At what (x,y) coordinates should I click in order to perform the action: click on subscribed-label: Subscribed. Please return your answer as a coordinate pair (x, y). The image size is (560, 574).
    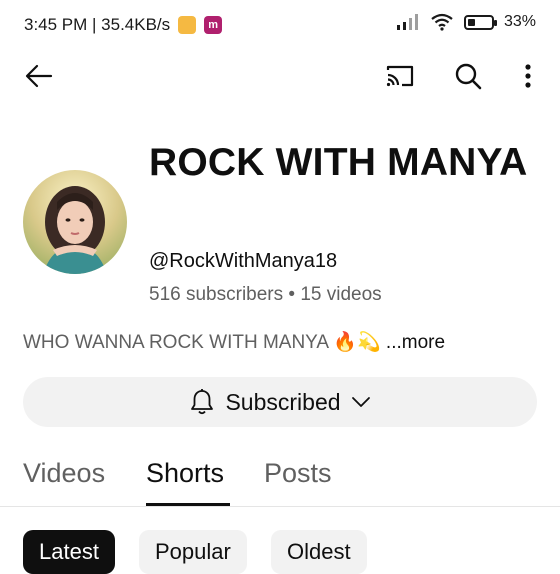
    Looking at the image, I should click on (283, 401).